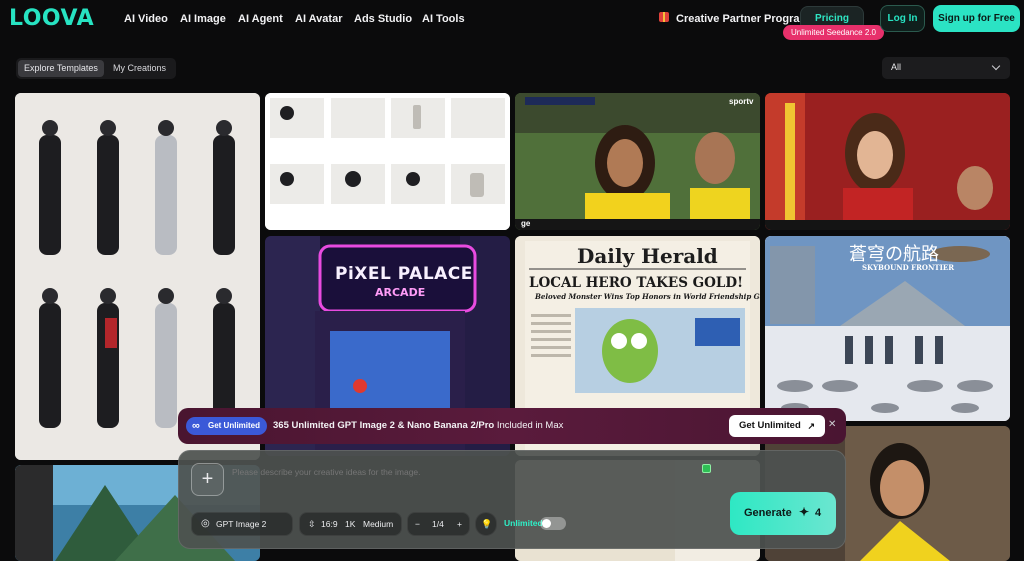 This screenshot has height=561, width=1024. Describe the element at coordinates (553, 523) in the screenshot. I see `unlimited-toggle` at that location.